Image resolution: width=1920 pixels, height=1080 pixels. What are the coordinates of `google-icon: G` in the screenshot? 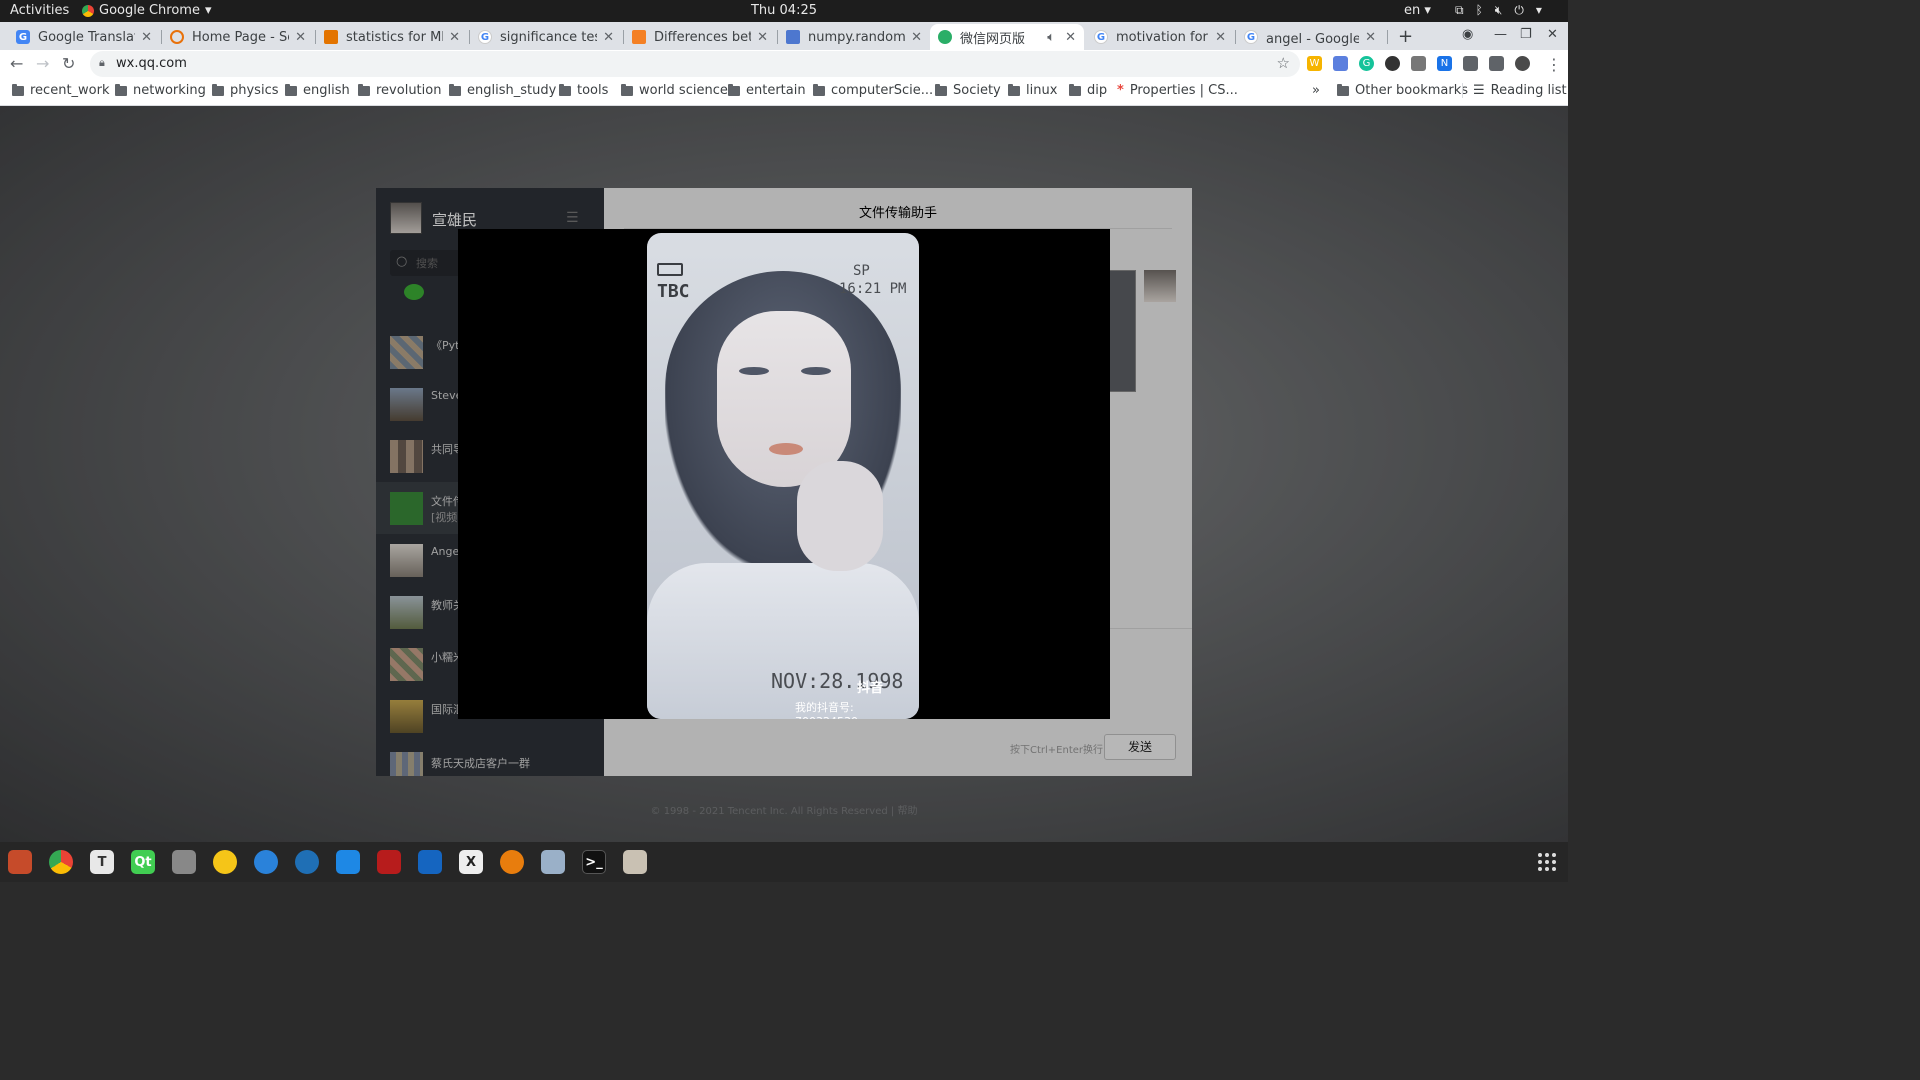 It's located at (1251, 37).